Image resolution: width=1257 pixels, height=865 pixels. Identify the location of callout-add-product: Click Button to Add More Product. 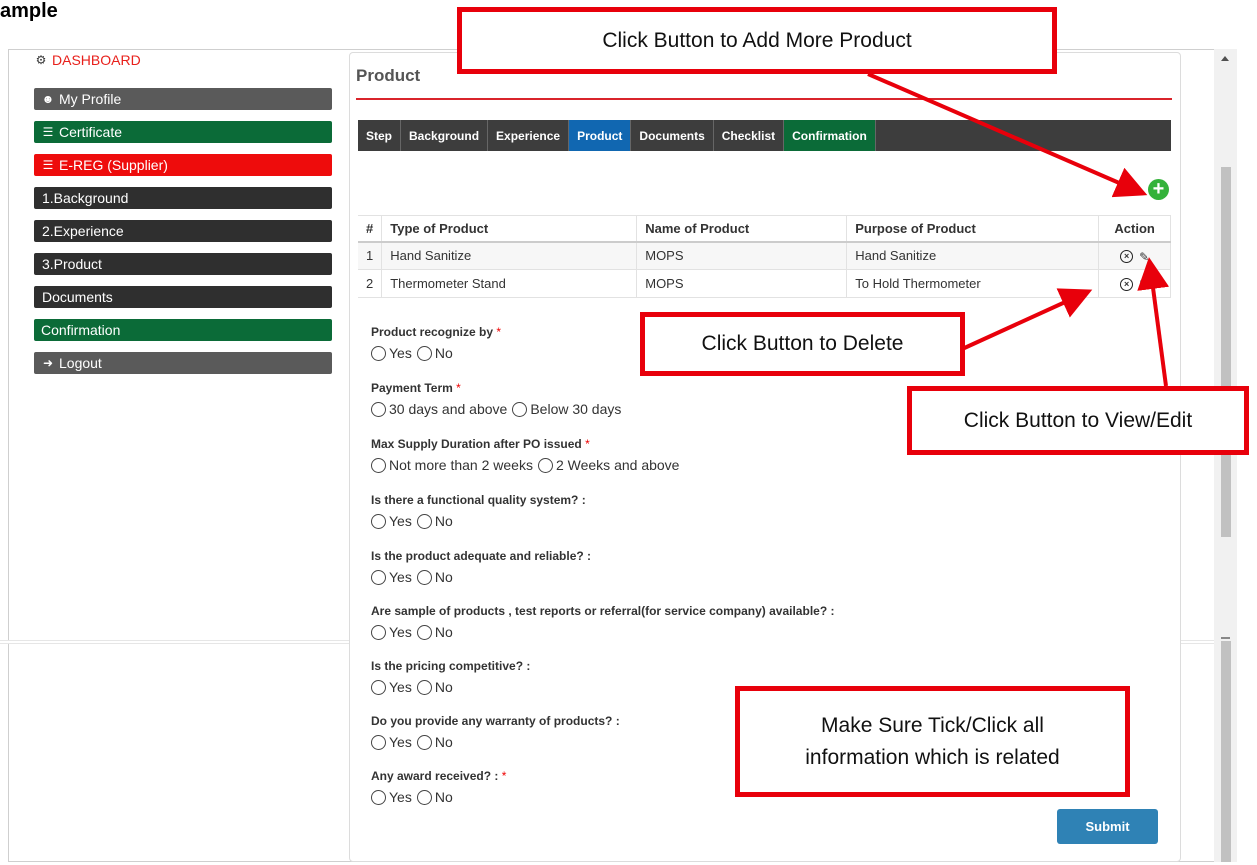
(757, 40).